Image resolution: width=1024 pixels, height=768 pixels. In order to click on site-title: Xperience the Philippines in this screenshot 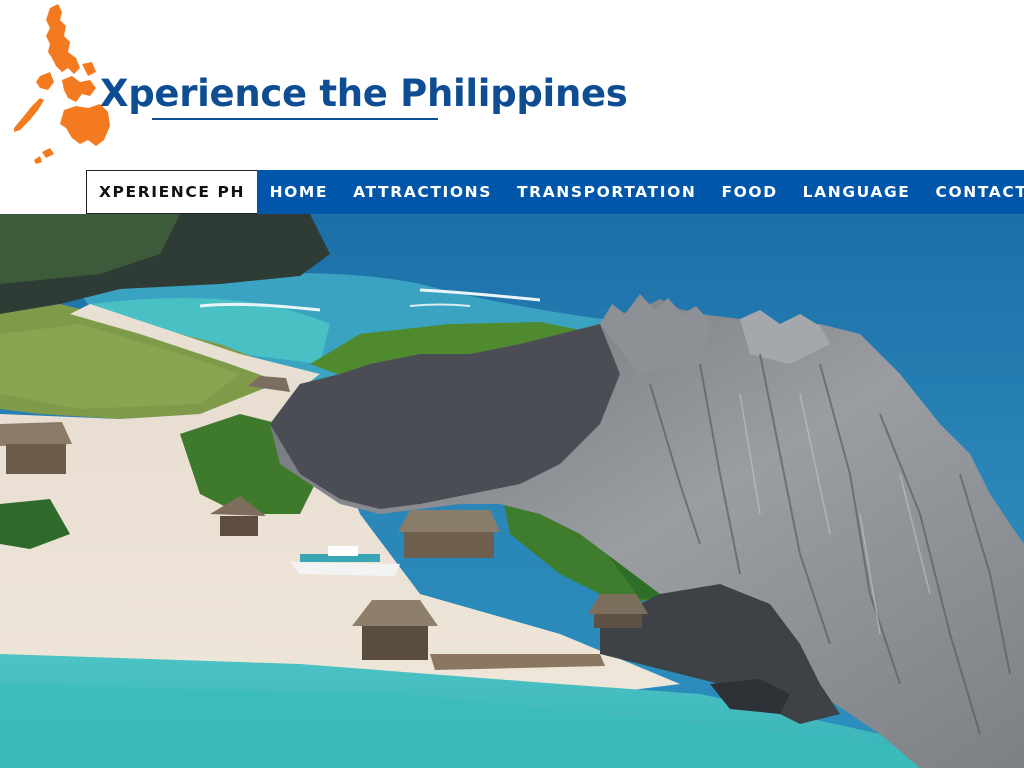, I will do `click(364, 94)`.